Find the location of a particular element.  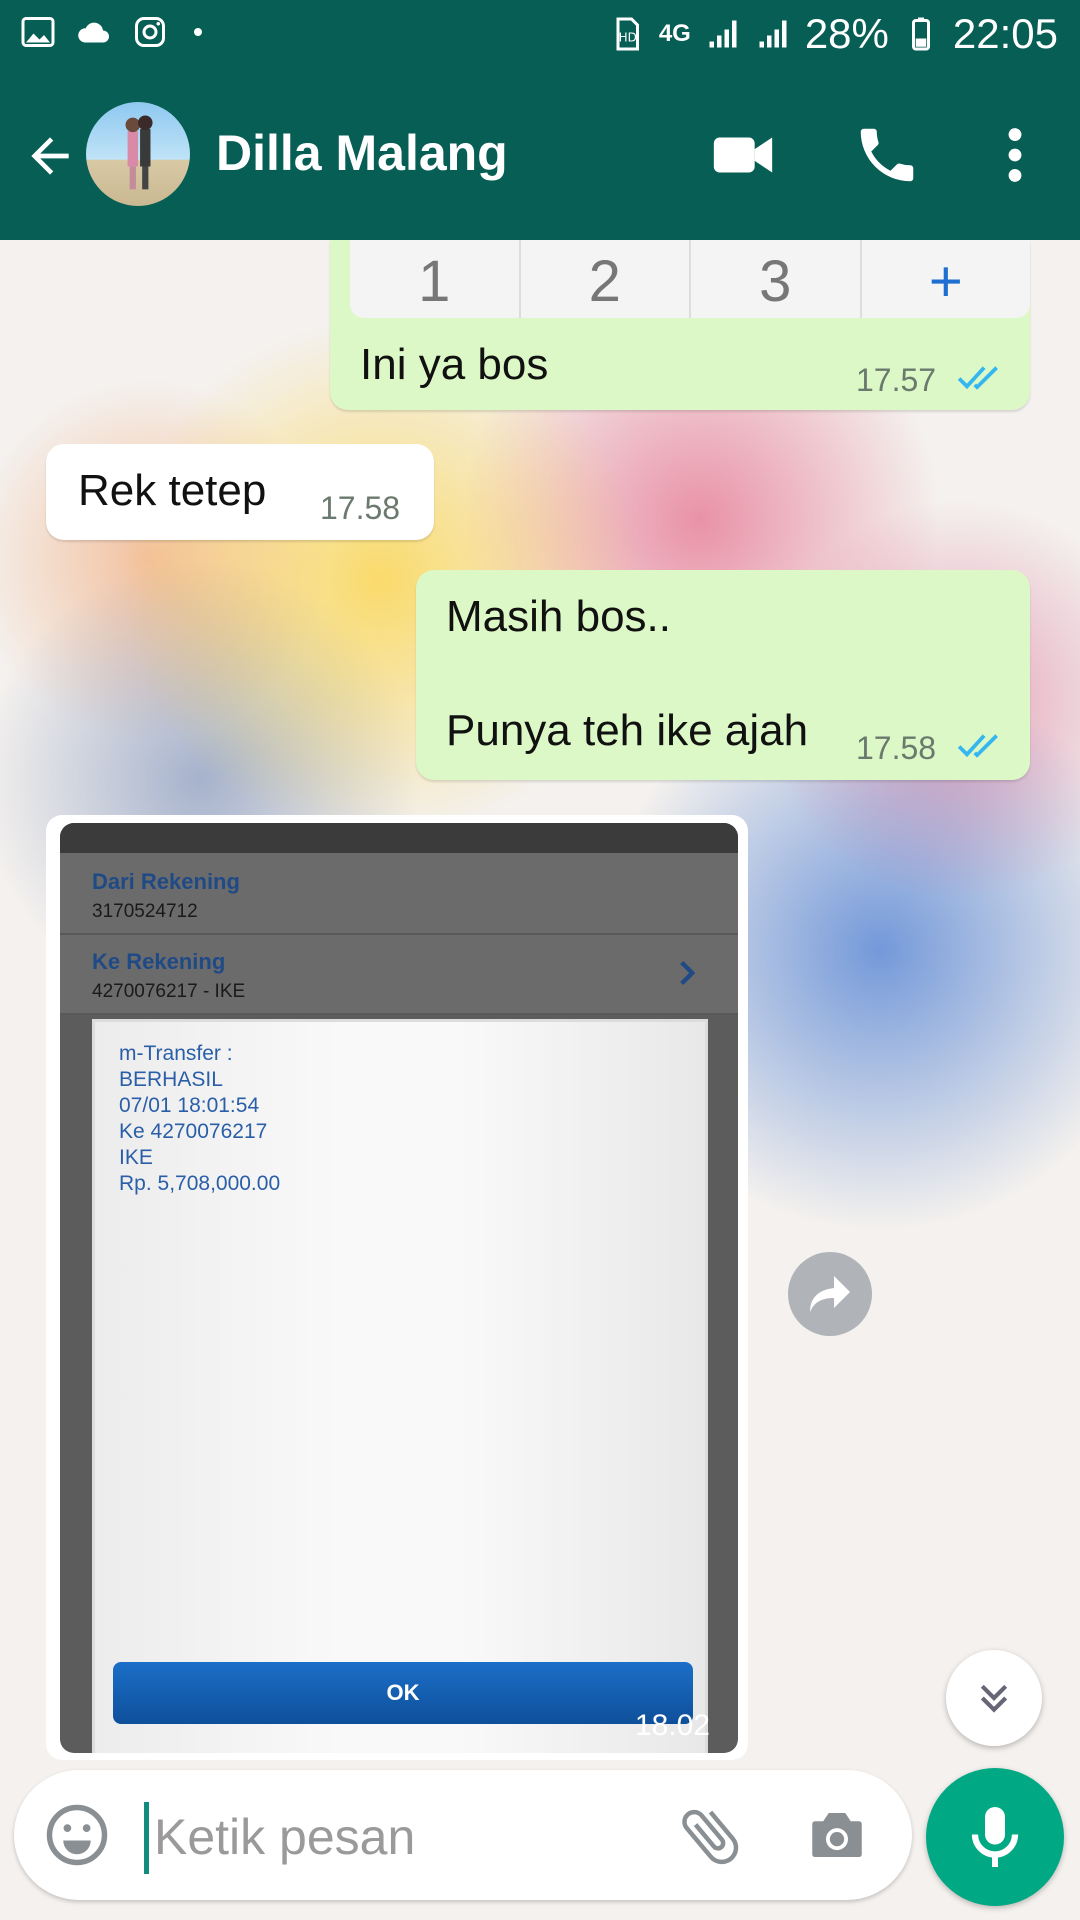

message-incoming: Rek tetep 17.58 is located at coordinates (240, 492).